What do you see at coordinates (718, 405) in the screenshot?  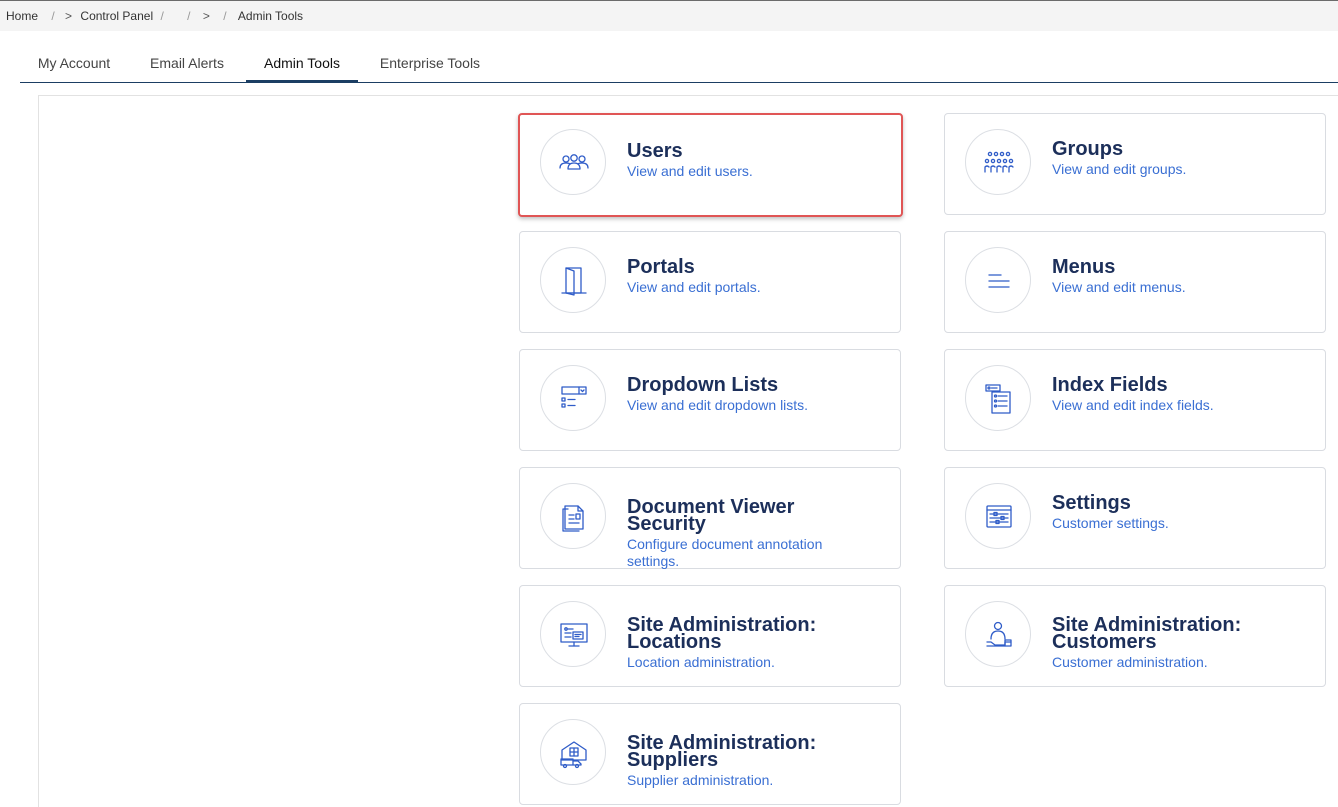 I see `card-description: View and edit dropdown lists.` at bounding box center [718, 405].